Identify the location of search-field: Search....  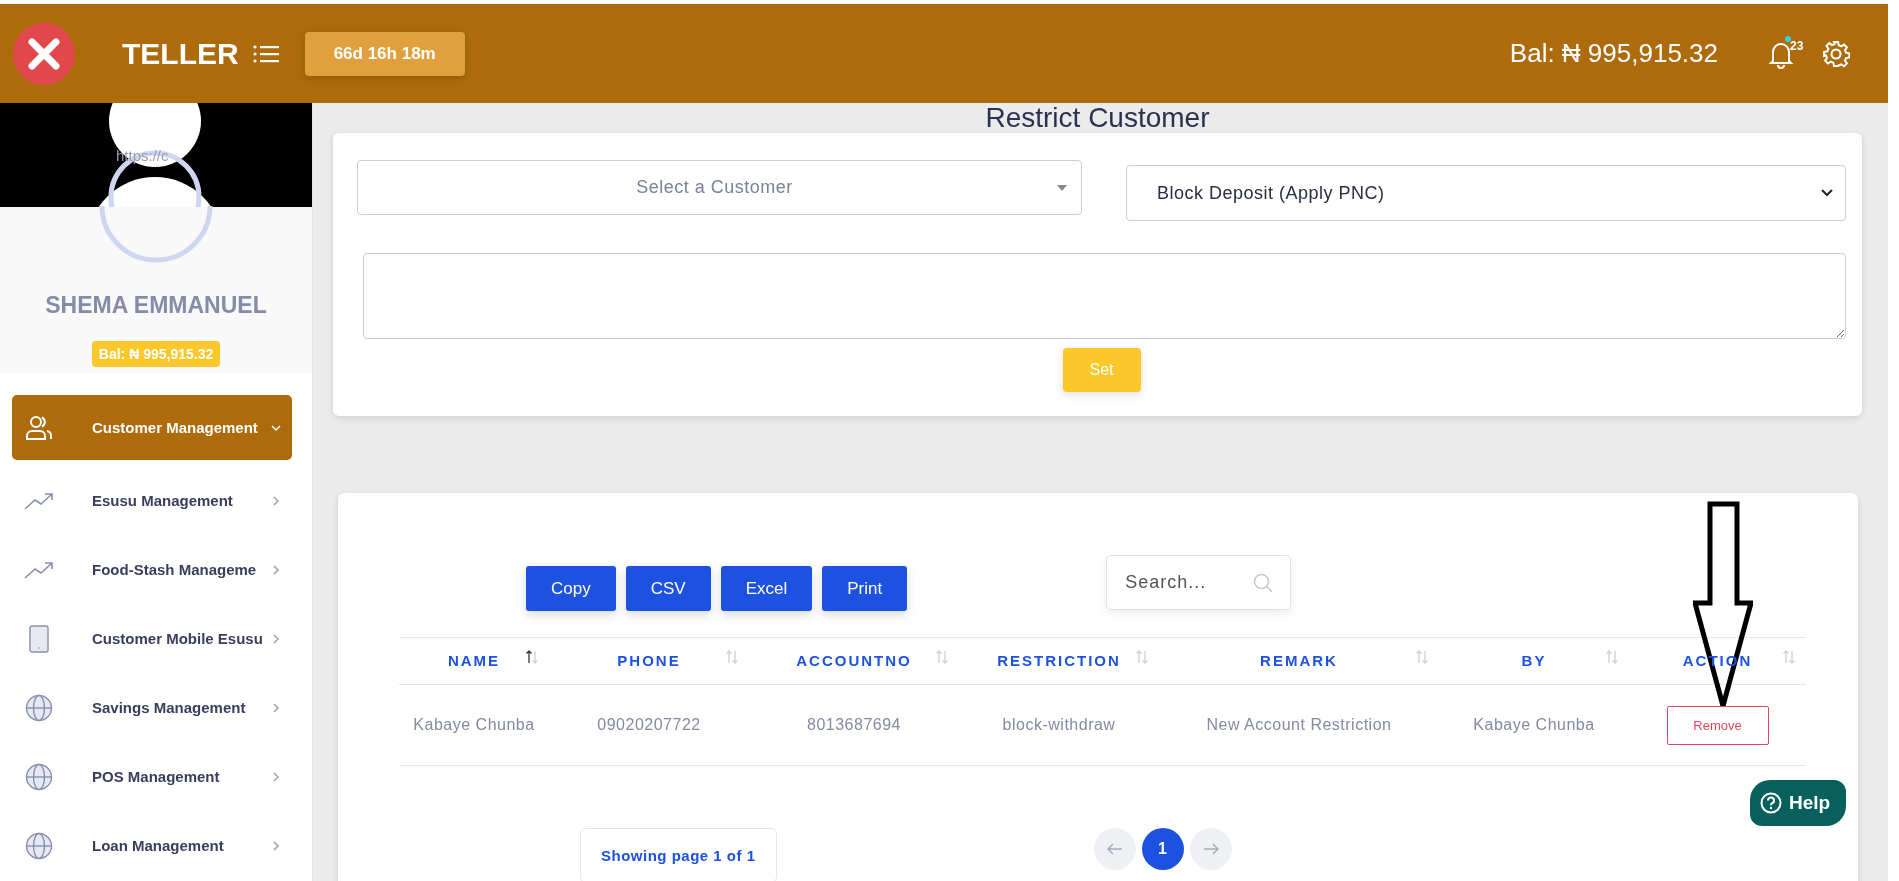
(1199, 582).